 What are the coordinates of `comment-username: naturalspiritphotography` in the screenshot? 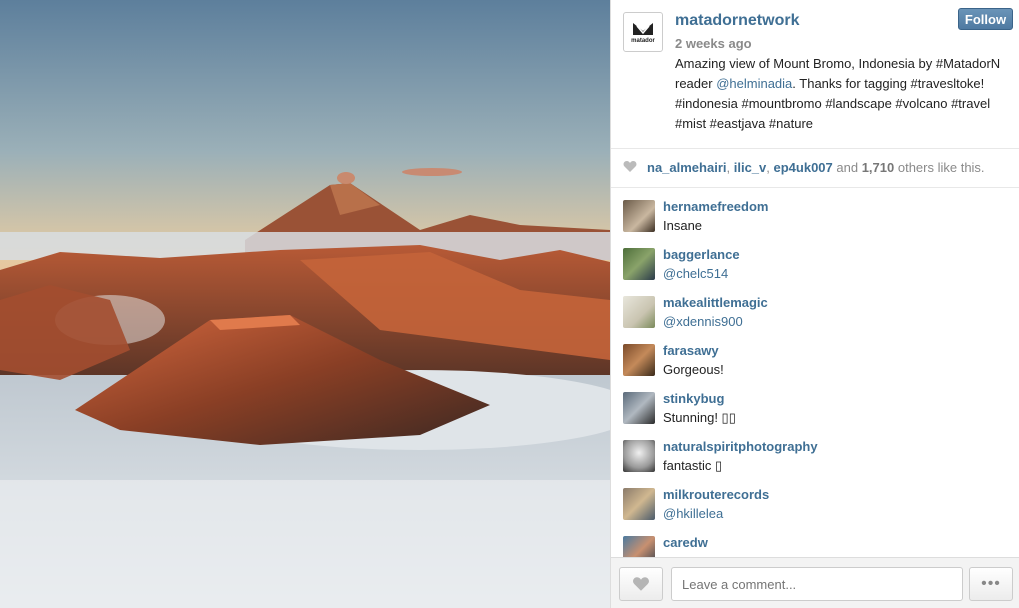 It's located at (740, 446).